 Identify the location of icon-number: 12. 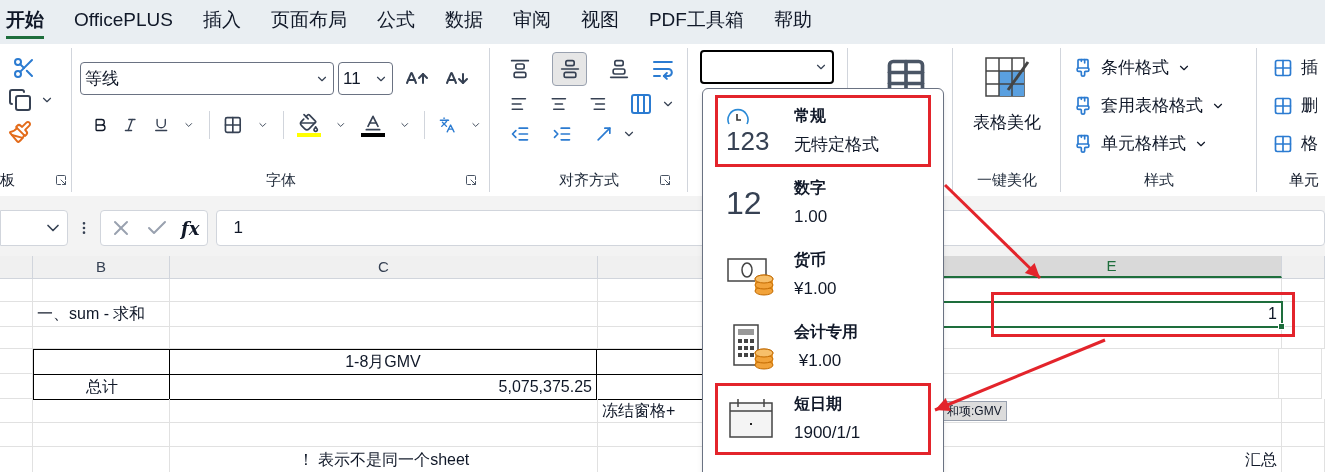
(744, 203).